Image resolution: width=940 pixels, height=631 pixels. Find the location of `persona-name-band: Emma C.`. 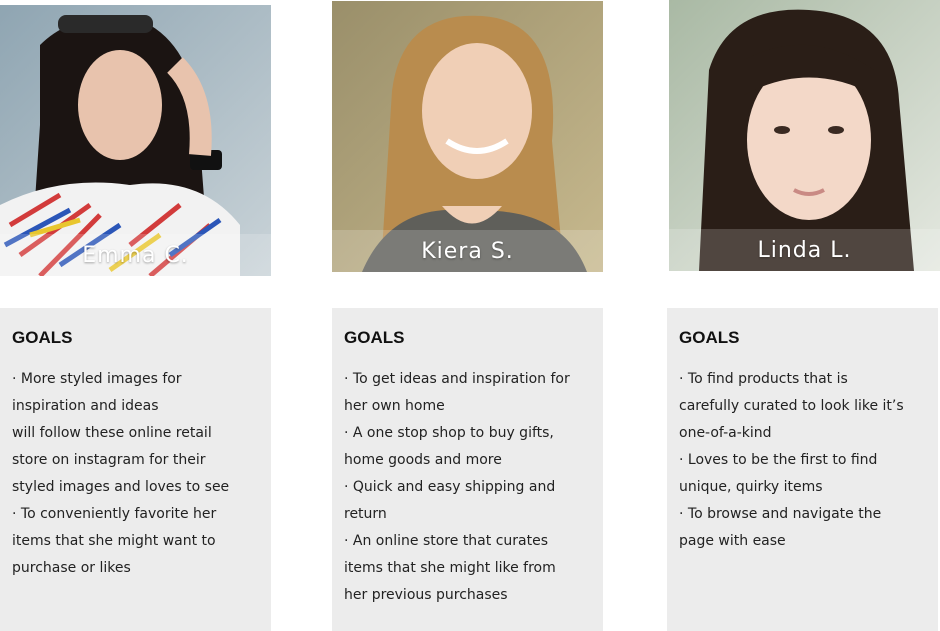

persona-name-band: Emma C. is located at coordinates (135, 255).